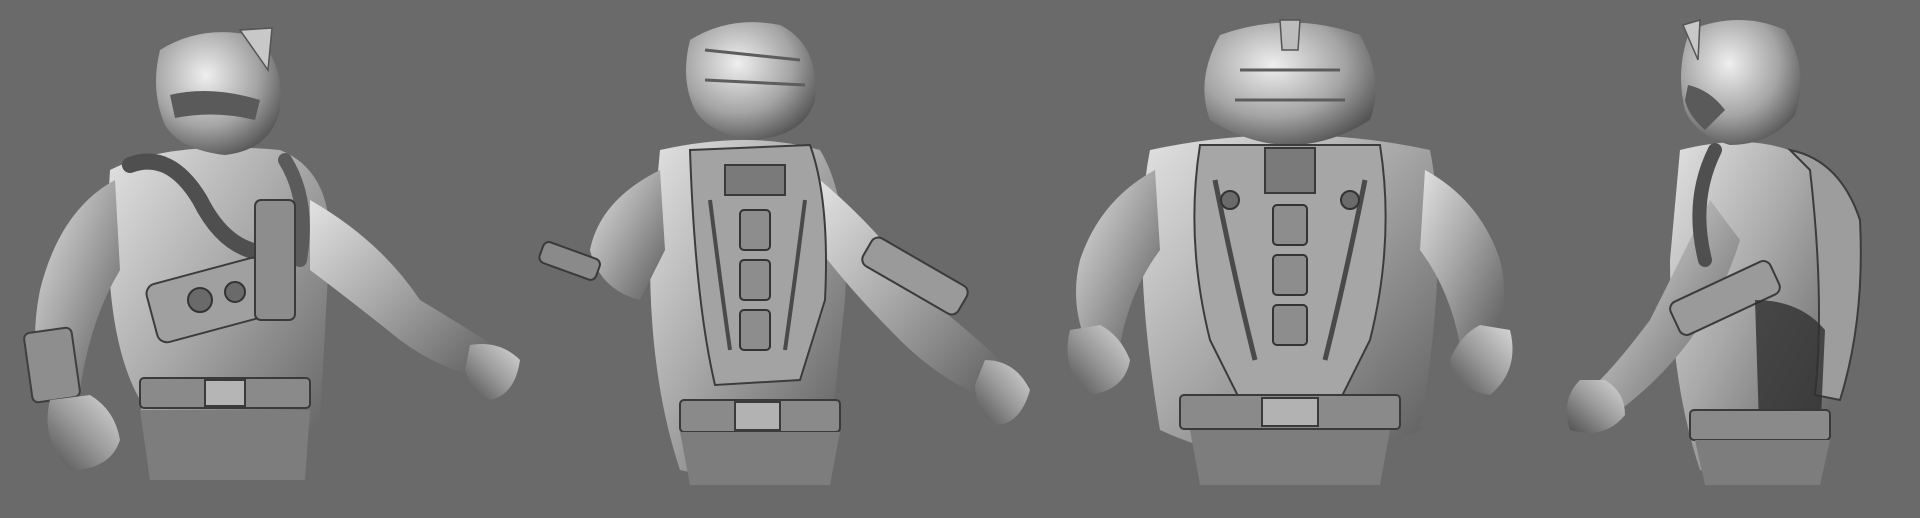  I want to click on belt-shape, so click(1760, 425).